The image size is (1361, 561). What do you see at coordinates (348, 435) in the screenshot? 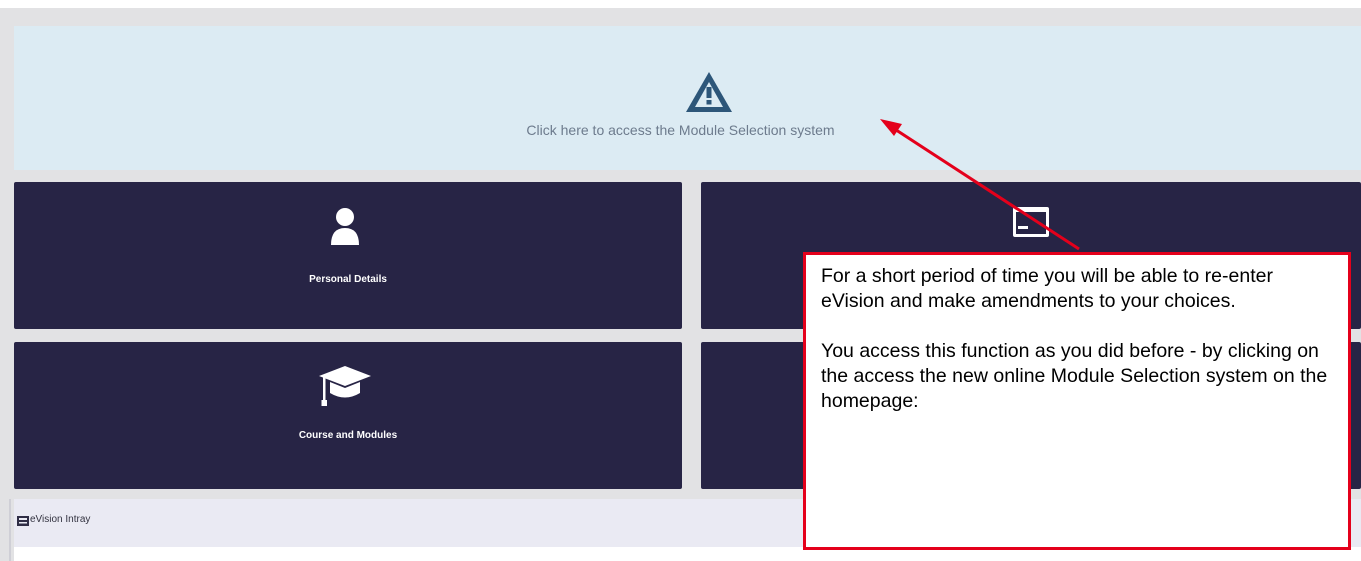
I see `tile-label-course-and-modules: Course and Modules` at bounding box center [348, 435].